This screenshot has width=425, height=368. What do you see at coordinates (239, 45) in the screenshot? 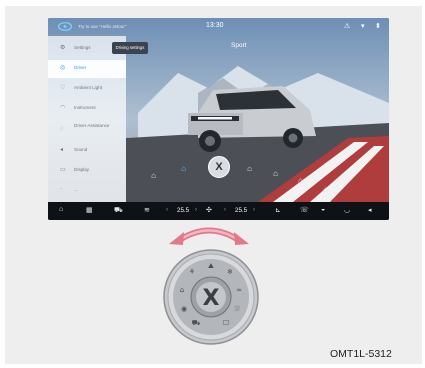
I see `drive-mode-label: Sport` at bounding box center [239, 45].